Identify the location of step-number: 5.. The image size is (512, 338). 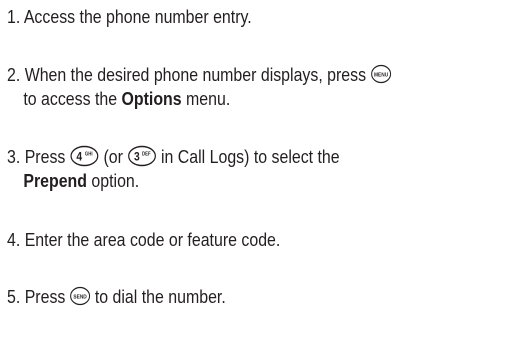
(14, 296).